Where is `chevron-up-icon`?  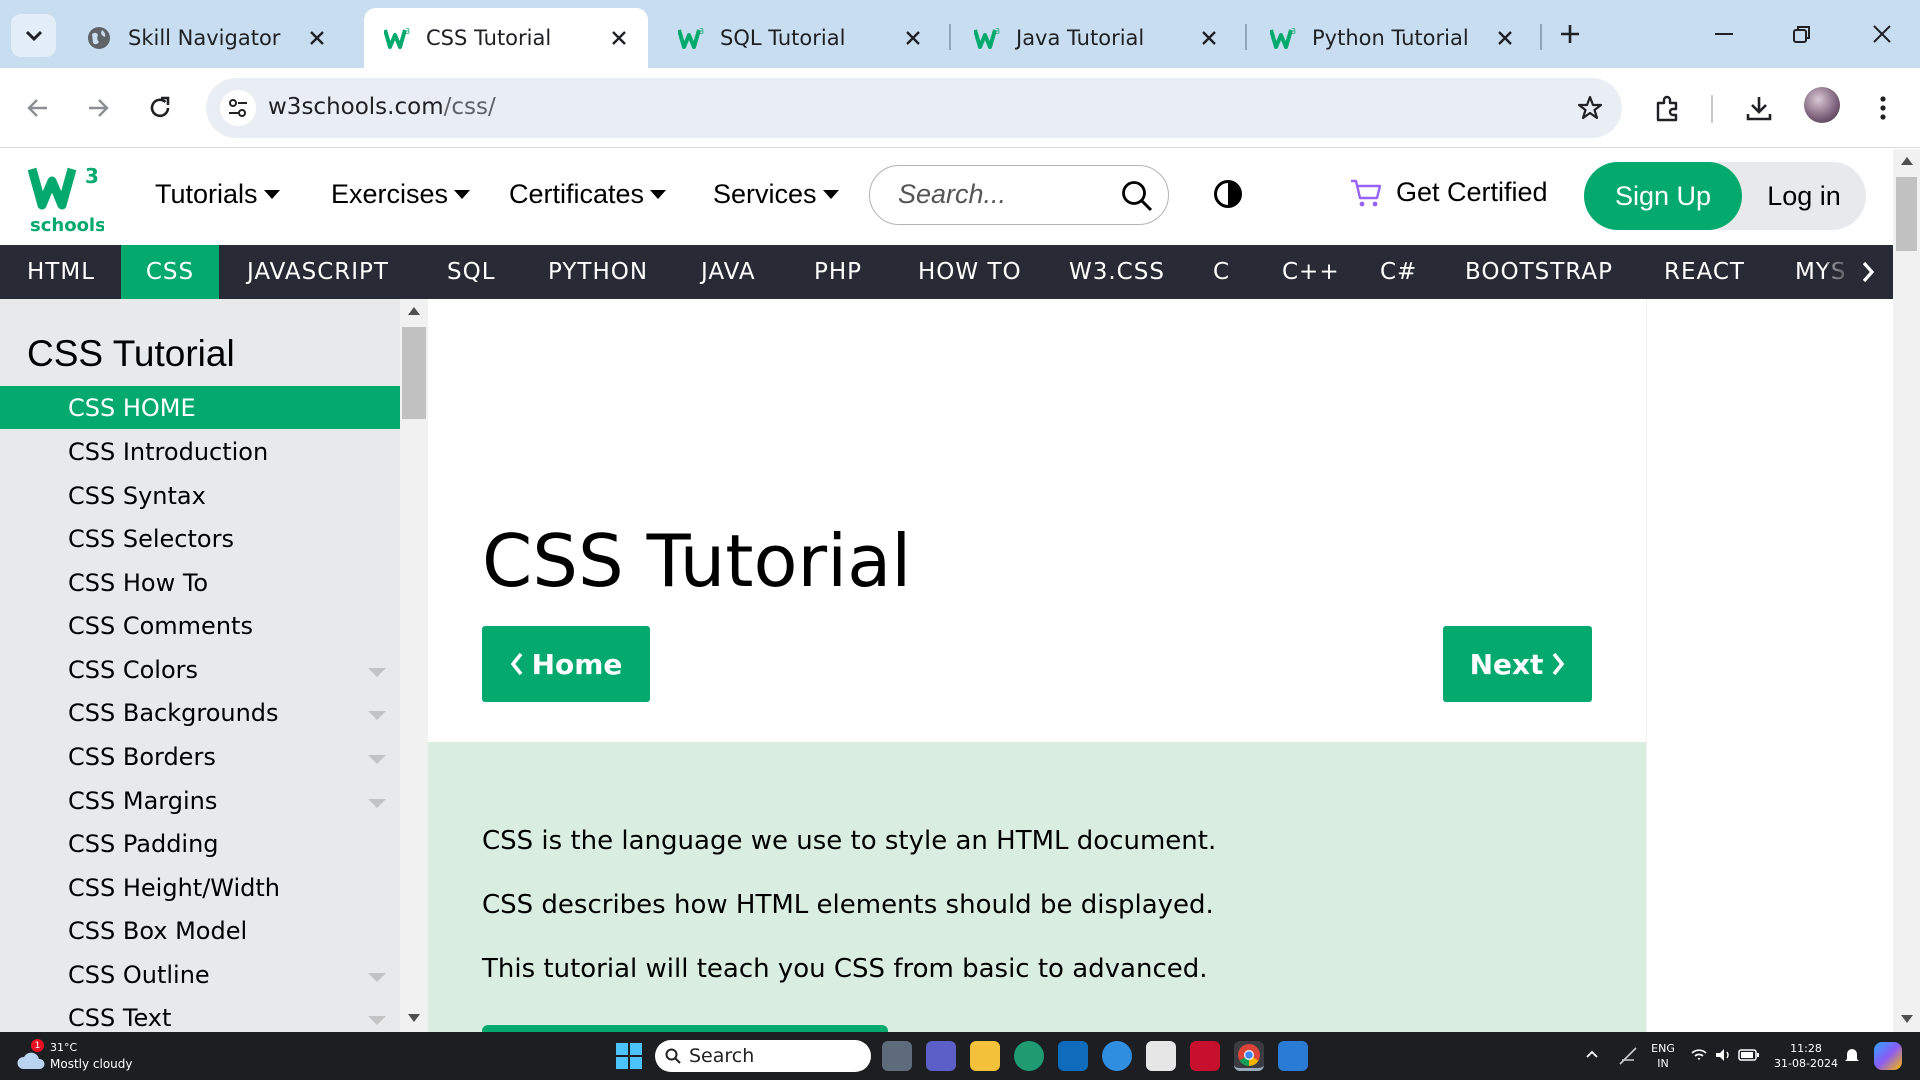
chevron-up-icon is located at coordinates (1592, 1054).